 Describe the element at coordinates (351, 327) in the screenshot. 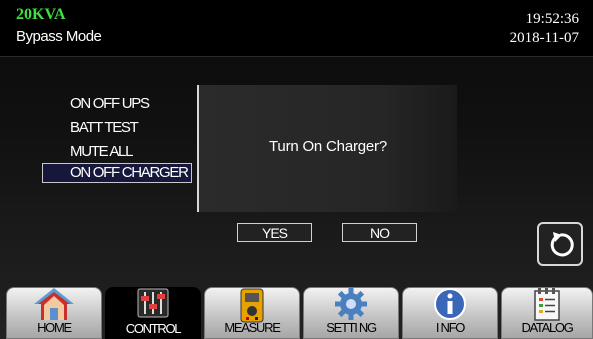

I see `tab-setting-label: SETTI NG` at that location.